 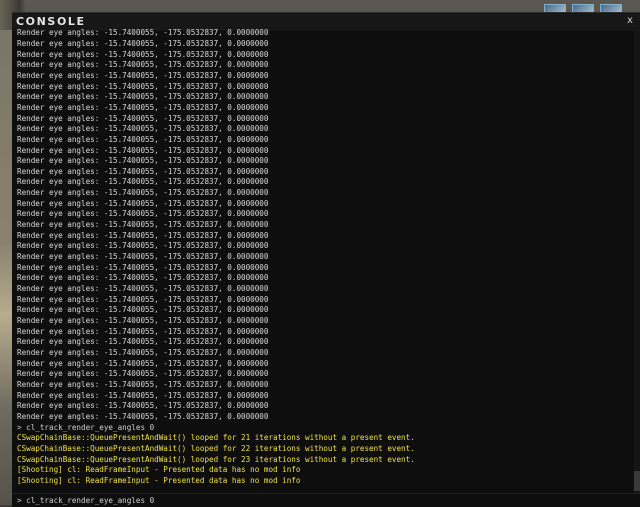 What do you see at coordinates (86, 427) in the screenshot?
I see `log-command-line: > cl_track_render_eye_angles 0` at bounding box center [86, 427].